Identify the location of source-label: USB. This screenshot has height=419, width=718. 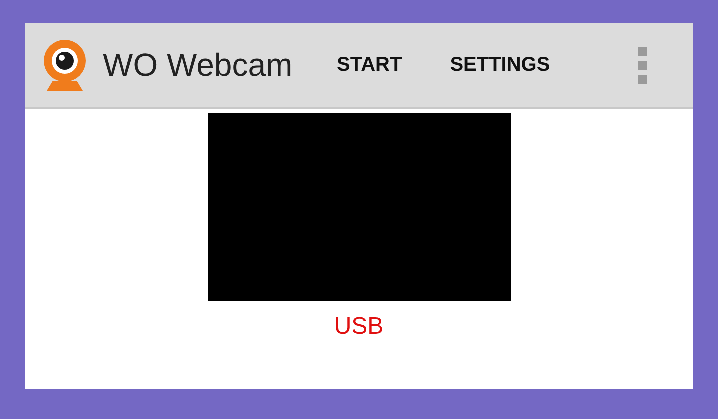
(359, 327).